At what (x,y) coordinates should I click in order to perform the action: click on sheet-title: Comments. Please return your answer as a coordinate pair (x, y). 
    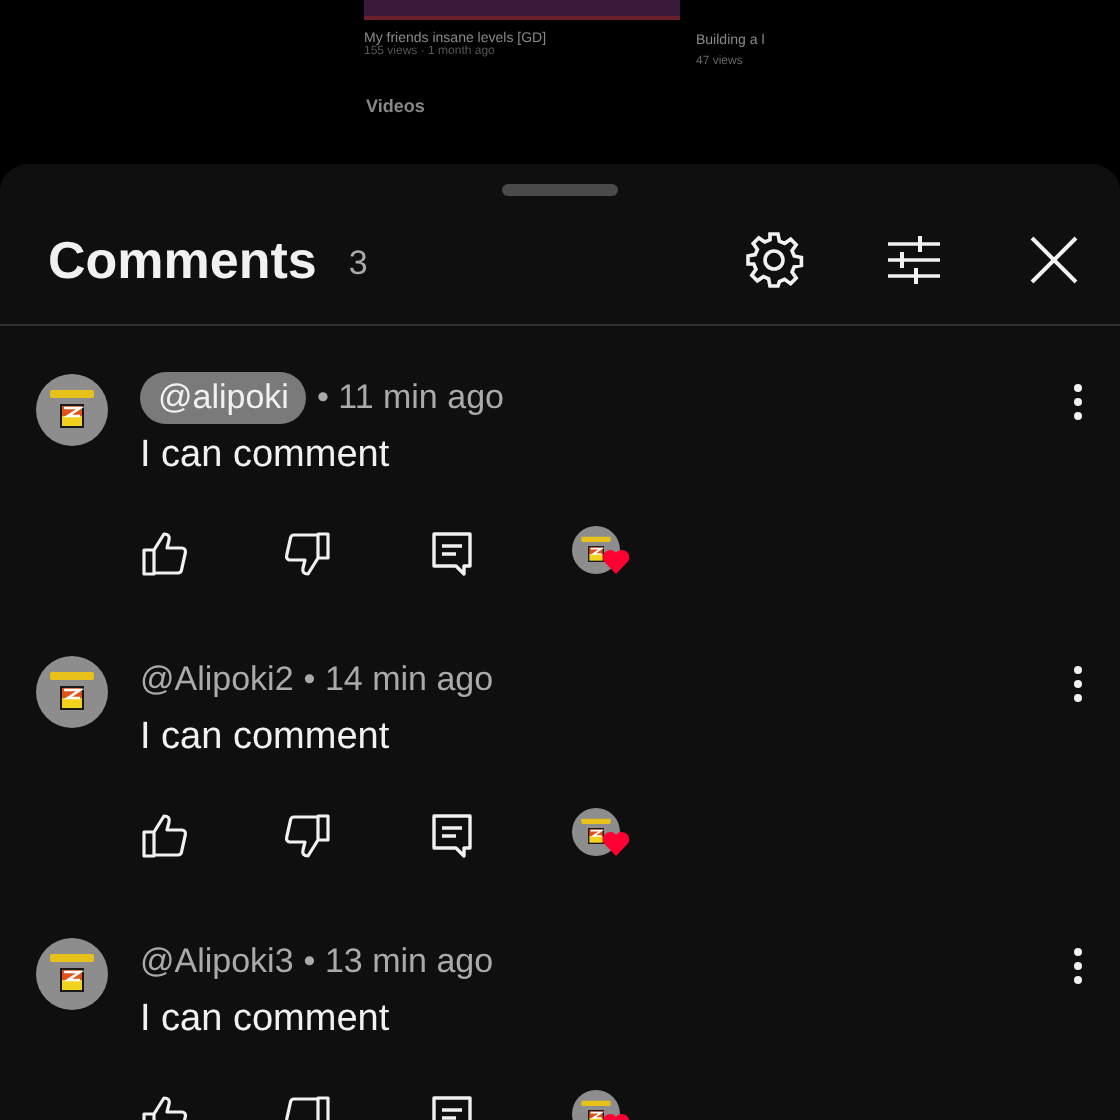
    Looking at the image, I should click on (182, 260).